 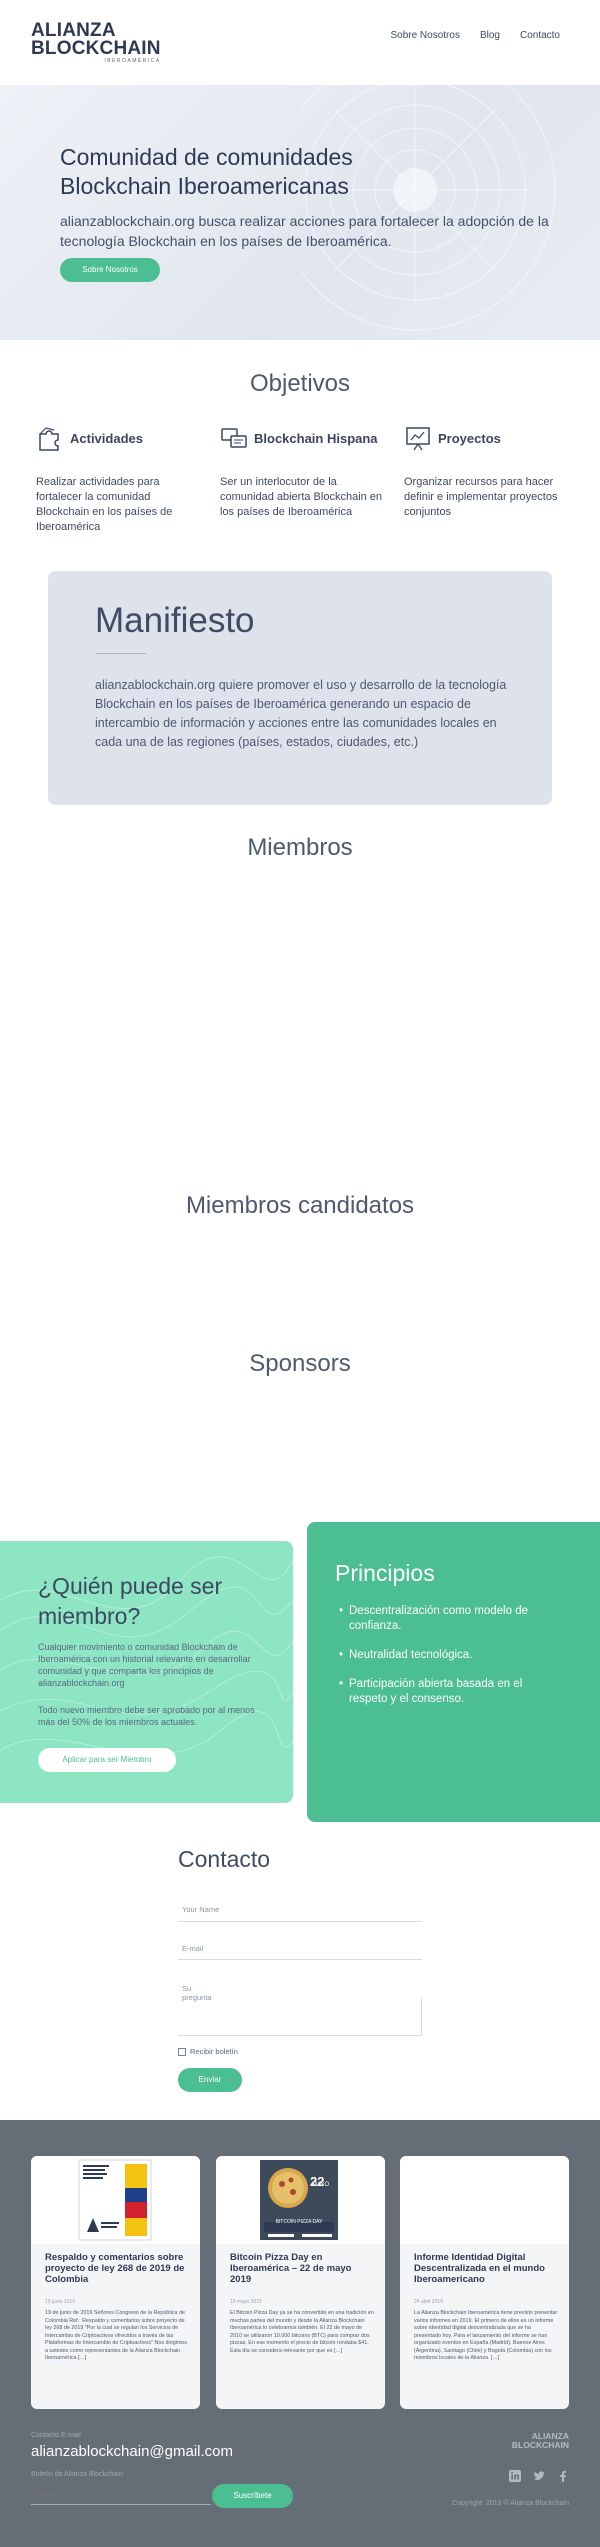 I want to click on post-date: 24 abril 2019, so click(x=428, y=2302).